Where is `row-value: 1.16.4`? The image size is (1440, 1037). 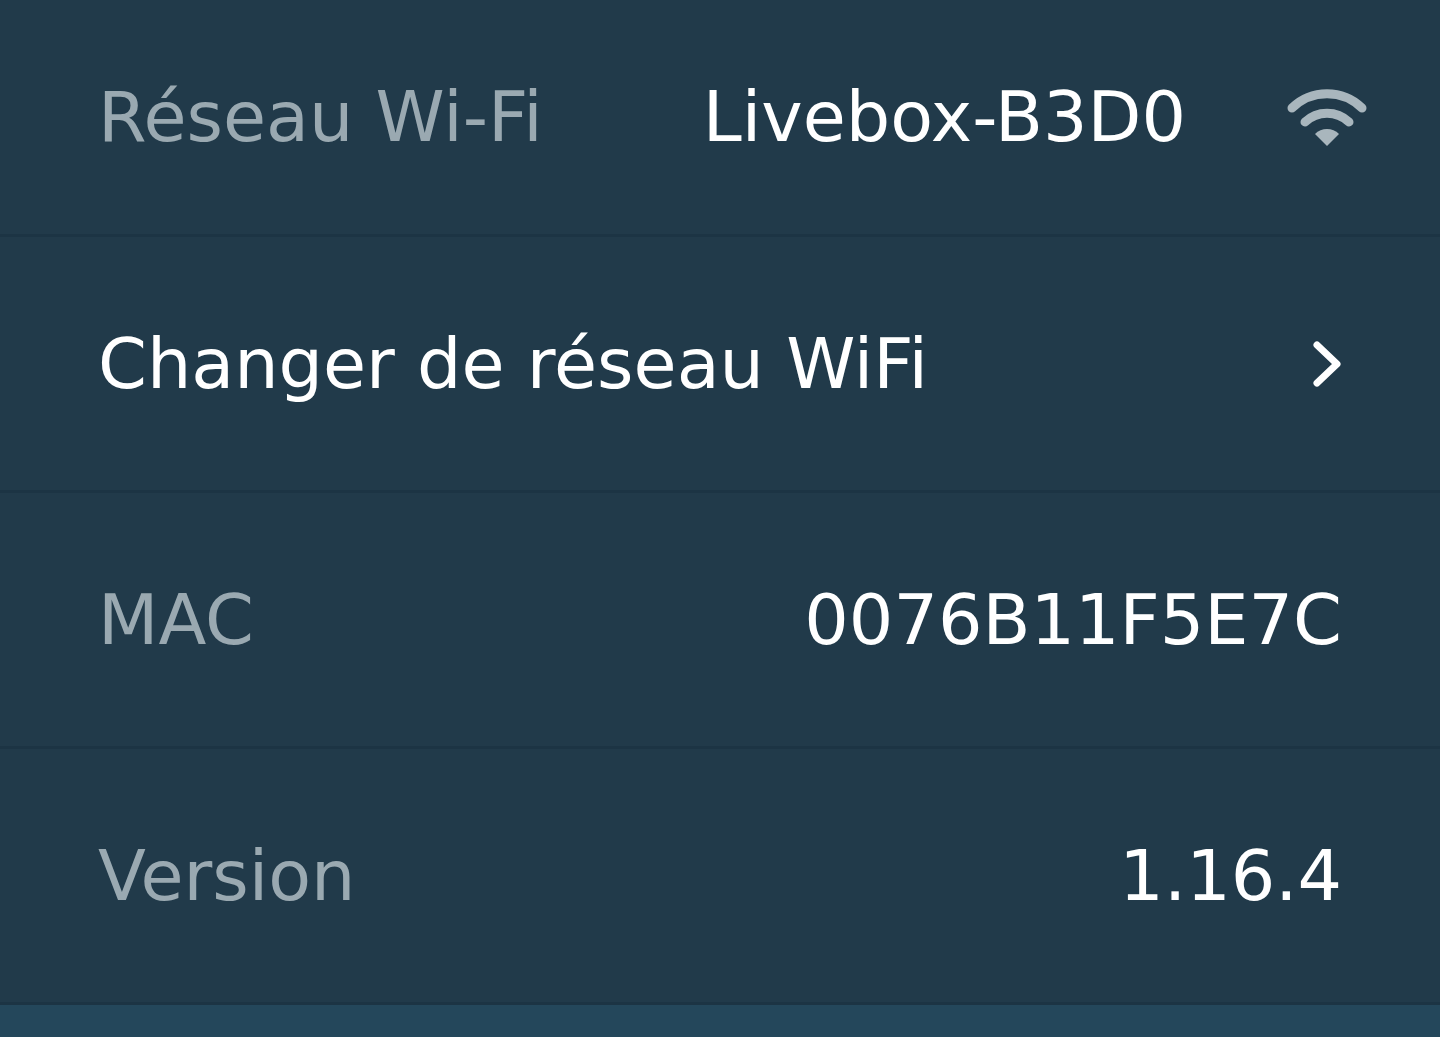 row-value: 1.16.4 is located at coordinates (1230, 875).